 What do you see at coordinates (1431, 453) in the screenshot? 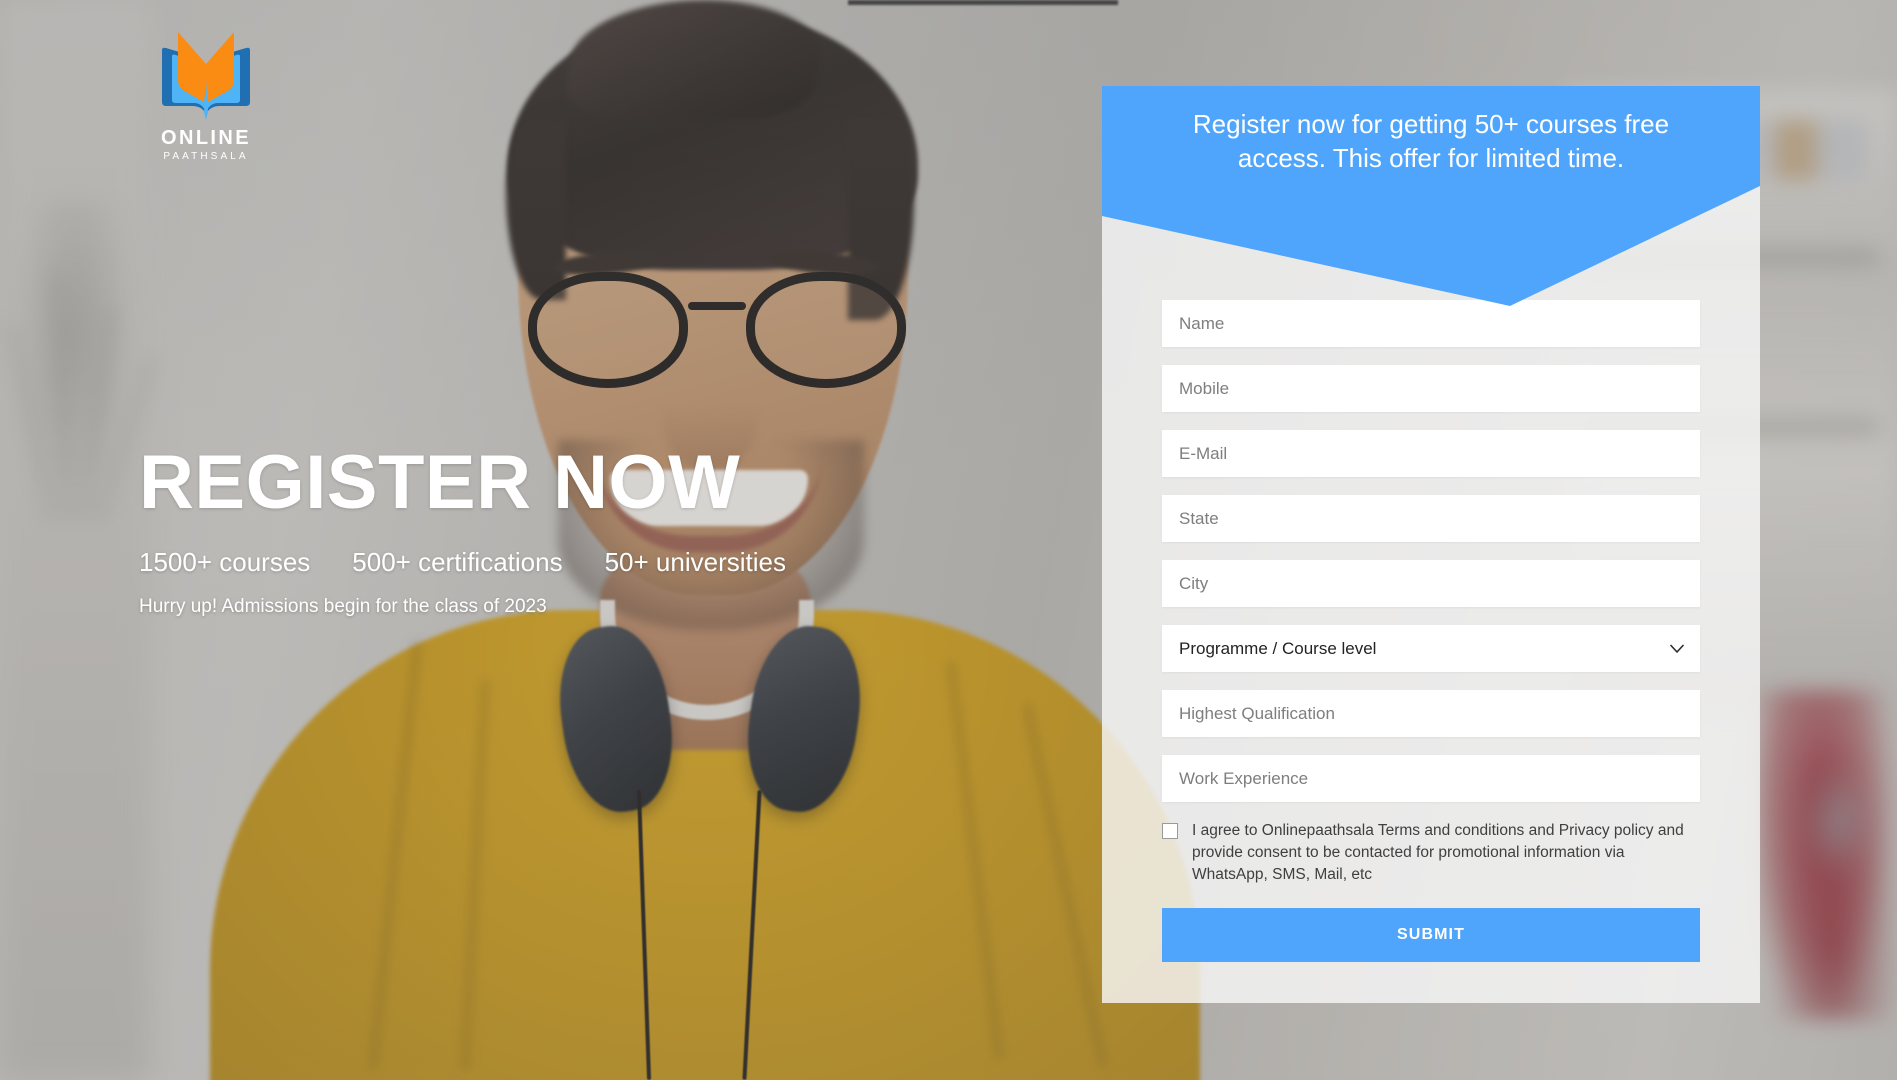
I see `email-input` at bounding box center [1431, 453].